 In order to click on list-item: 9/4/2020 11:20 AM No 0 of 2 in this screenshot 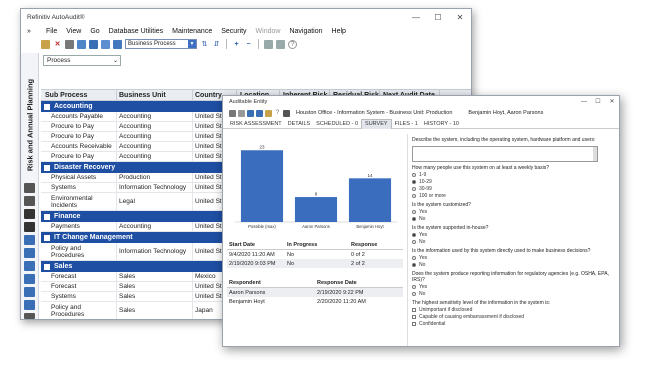, I will do `click(315, 254)`.